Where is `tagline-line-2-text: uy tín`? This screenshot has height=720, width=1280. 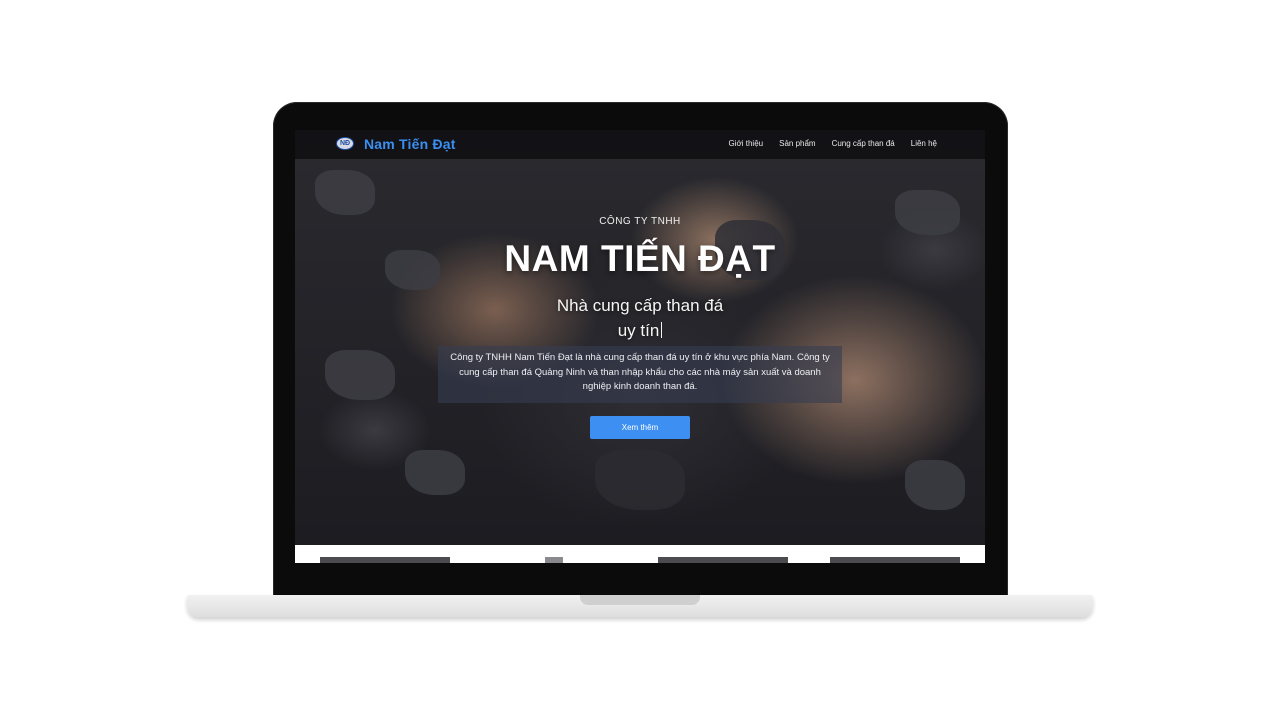
tagline-line-2-text: uy tín is located at coordinates (638, 330).